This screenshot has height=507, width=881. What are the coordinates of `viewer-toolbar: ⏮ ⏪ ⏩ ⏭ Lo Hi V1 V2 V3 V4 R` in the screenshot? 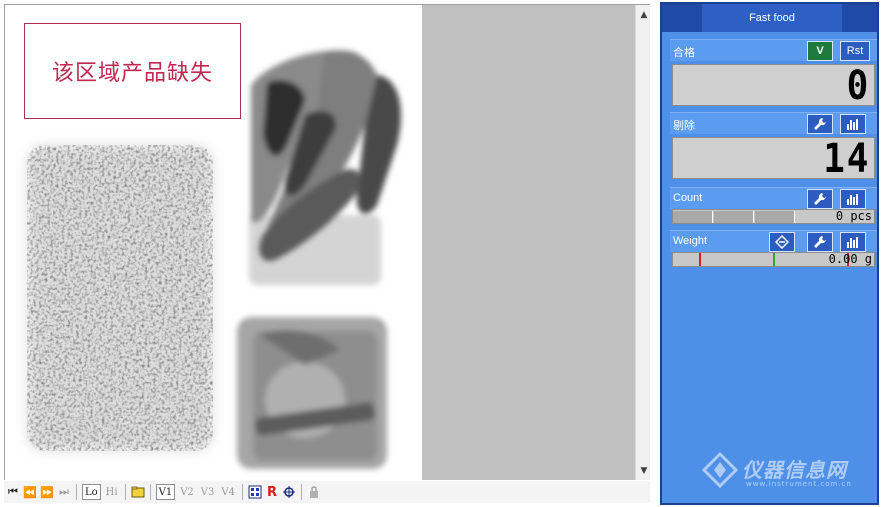 It's located at (327, 492).